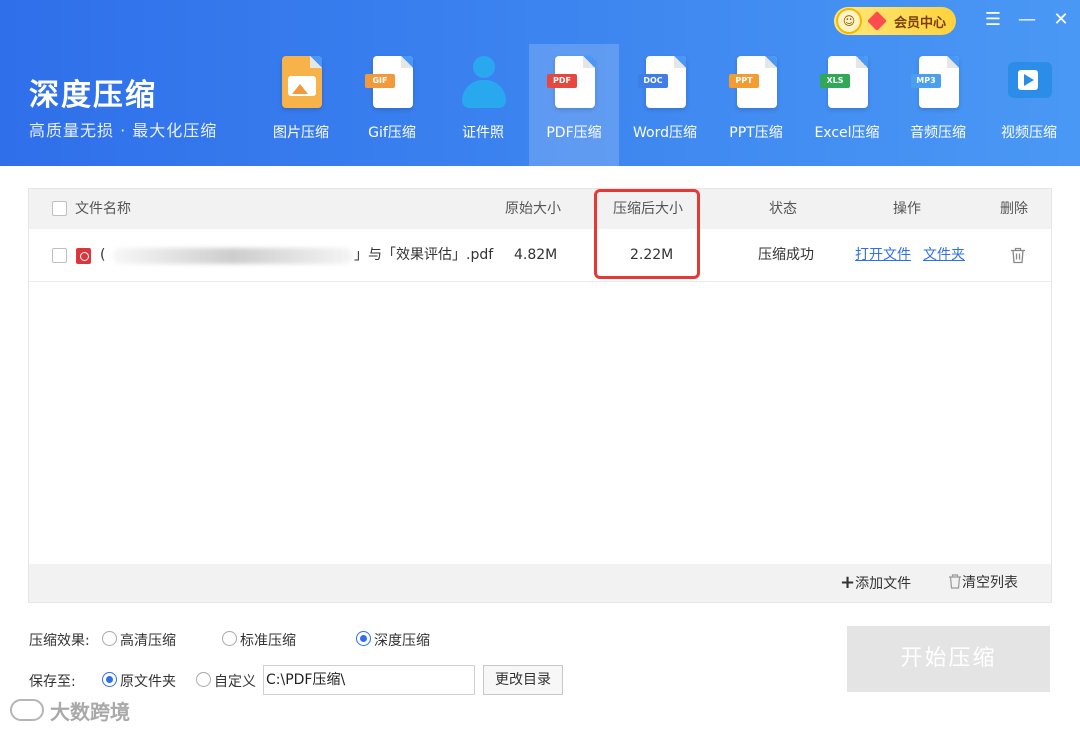  What do you see at coordinates (938, 83) in the screenshot?
I see `audio-icon: MP3` at bounding box center [938, 83].